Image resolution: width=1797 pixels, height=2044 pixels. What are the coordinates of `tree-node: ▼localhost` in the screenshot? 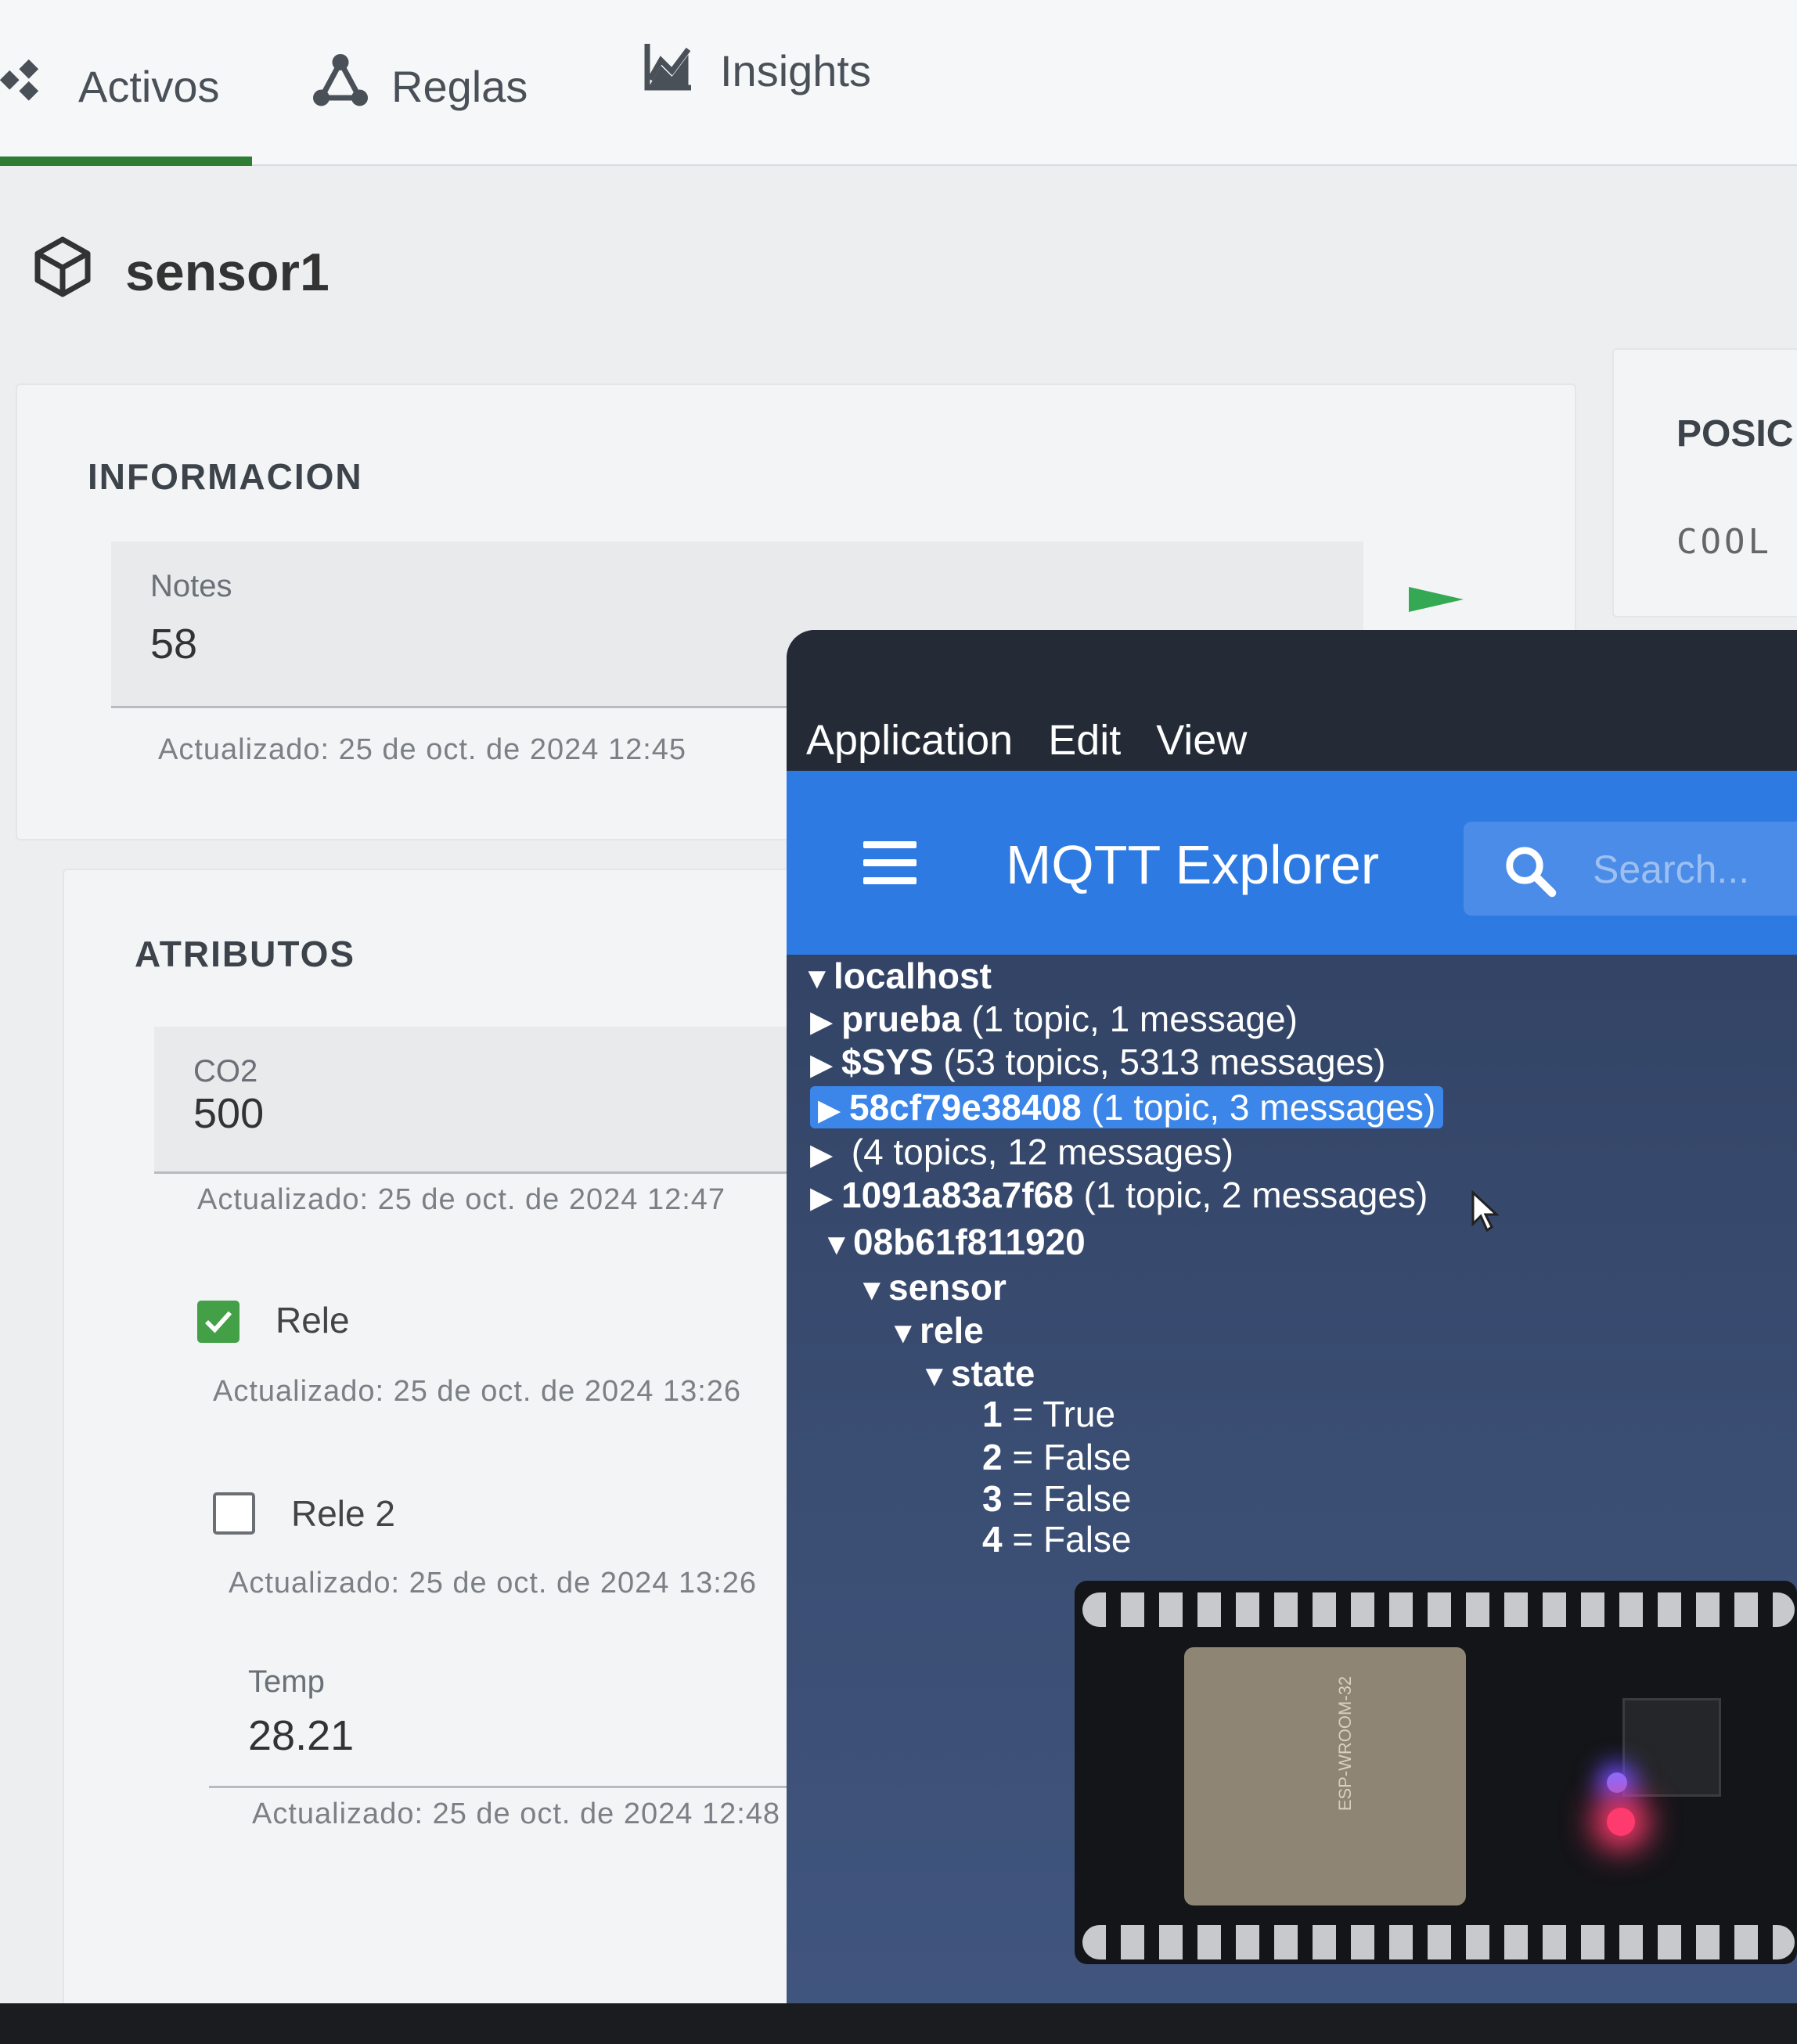 It's located at (897, 976).